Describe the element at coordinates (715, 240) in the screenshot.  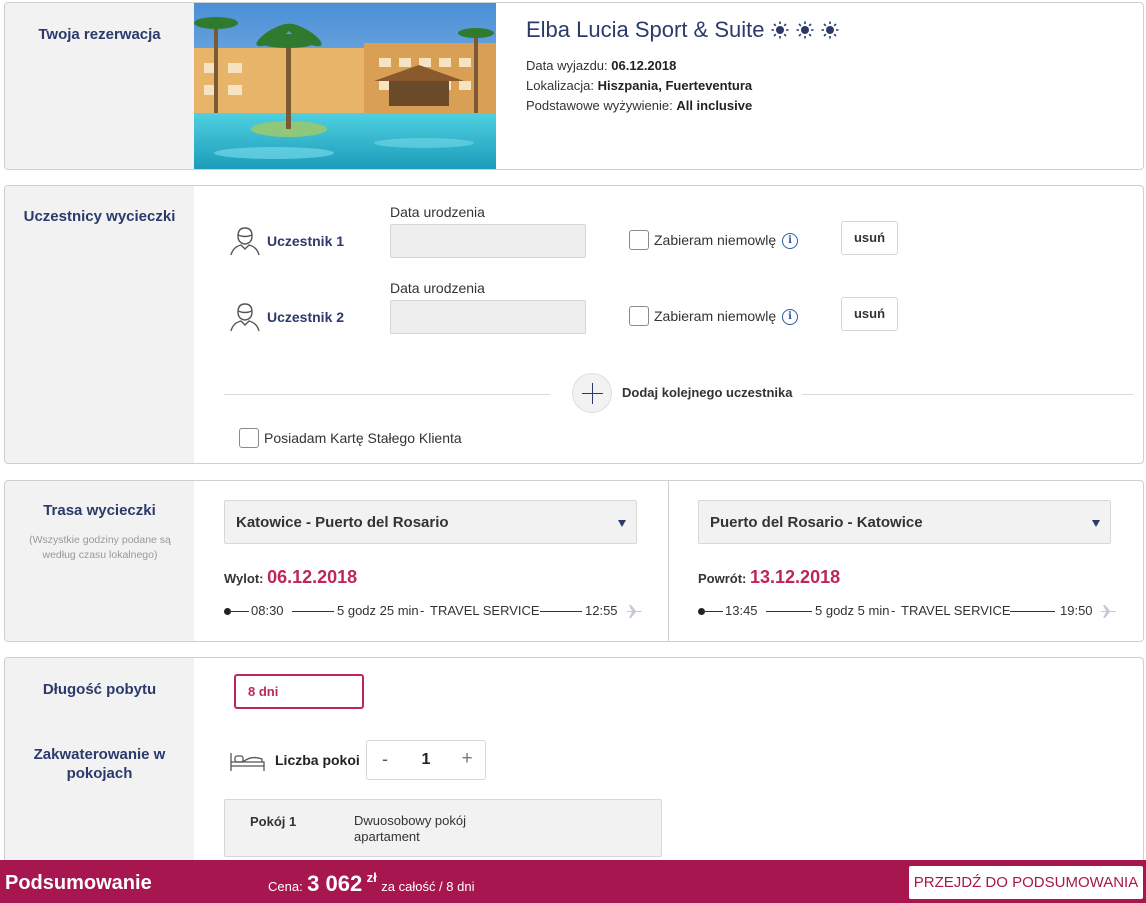
I see `infant-label-1: Zabieram niemowlę` at that location.